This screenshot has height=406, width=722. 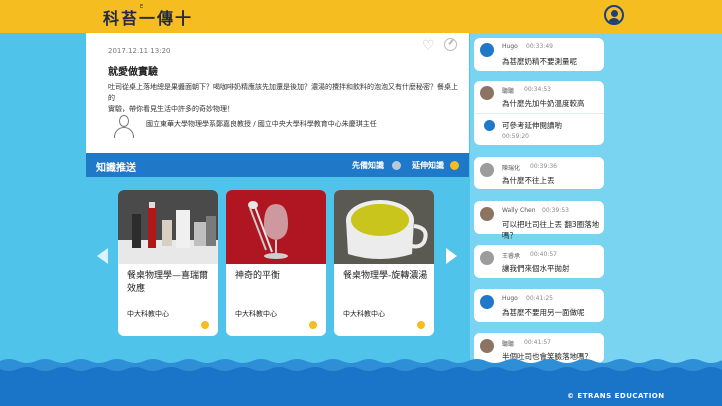 What do you see at coordinates (116, 168) in the screenshot?
I see `knowledge-push-title: 知識推送` at bounding box center [116, 168].